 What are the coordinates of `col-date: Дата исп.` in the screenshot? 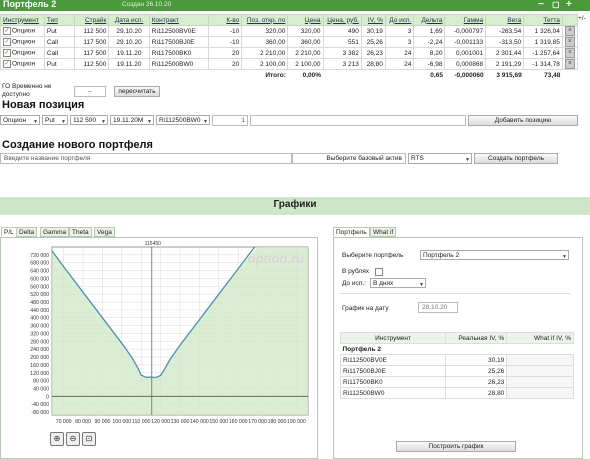 It's located at (129, 20).